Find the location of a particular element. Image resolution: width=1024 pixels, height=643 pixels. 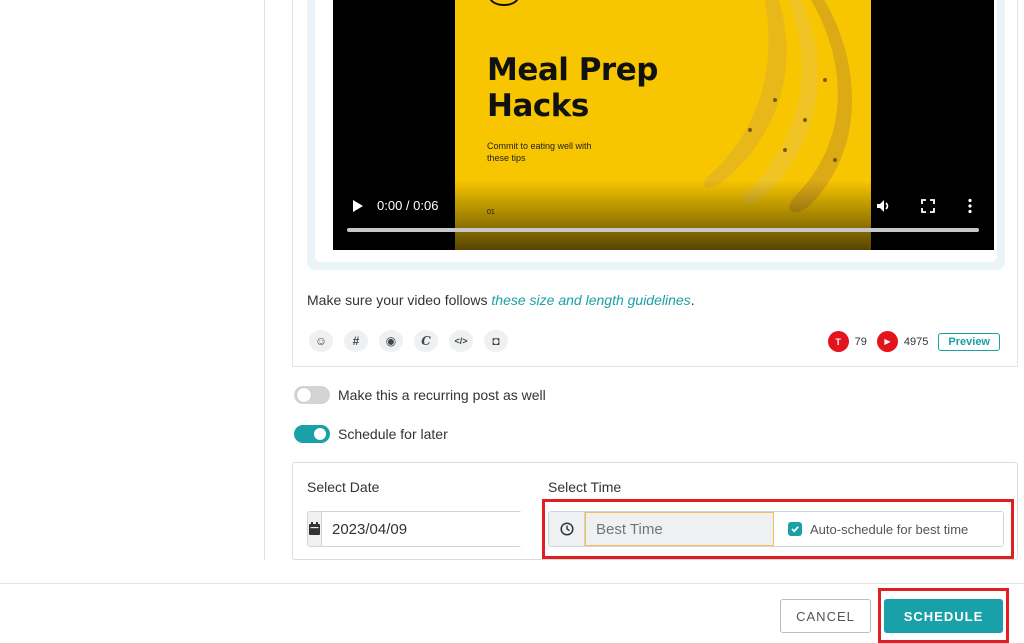

cancel-button: CANCEL is located at coordinates (825, 616).